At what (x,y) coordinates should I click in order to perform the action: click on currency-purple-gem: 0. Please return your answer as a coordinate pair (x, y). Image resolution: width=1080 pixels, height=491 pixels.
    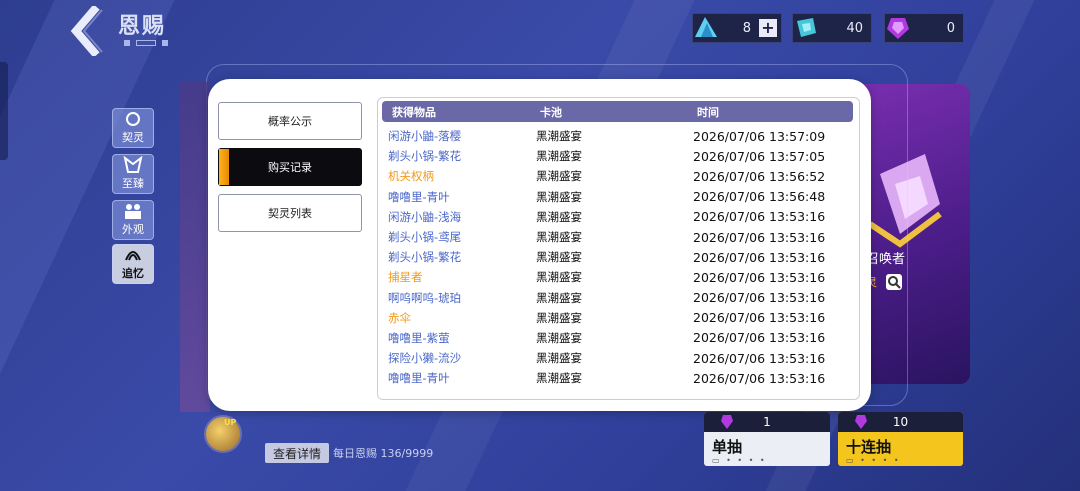
    Looking at the image, I should click on (924, 28).